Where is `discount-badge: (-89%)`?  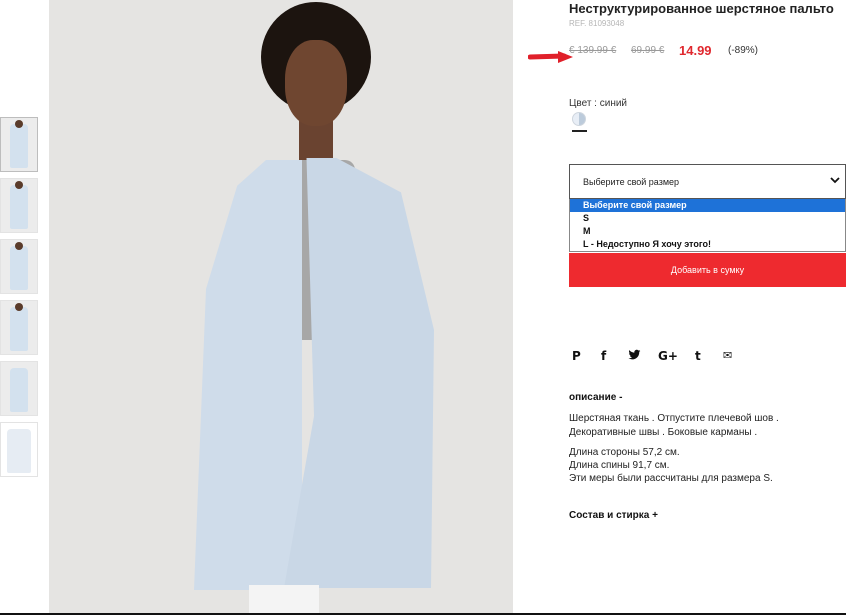
discount-badge: (-89%) is located at coordinates (743, 50).